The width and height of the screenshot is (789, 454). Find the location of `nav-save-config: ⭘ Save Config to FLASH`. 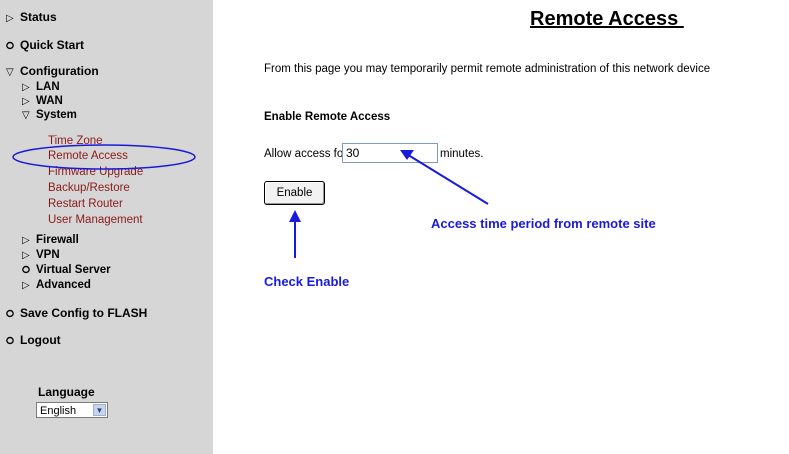

nav-save-config: ⭘ Save Config to FLASH is located at coordinates (76, 314).